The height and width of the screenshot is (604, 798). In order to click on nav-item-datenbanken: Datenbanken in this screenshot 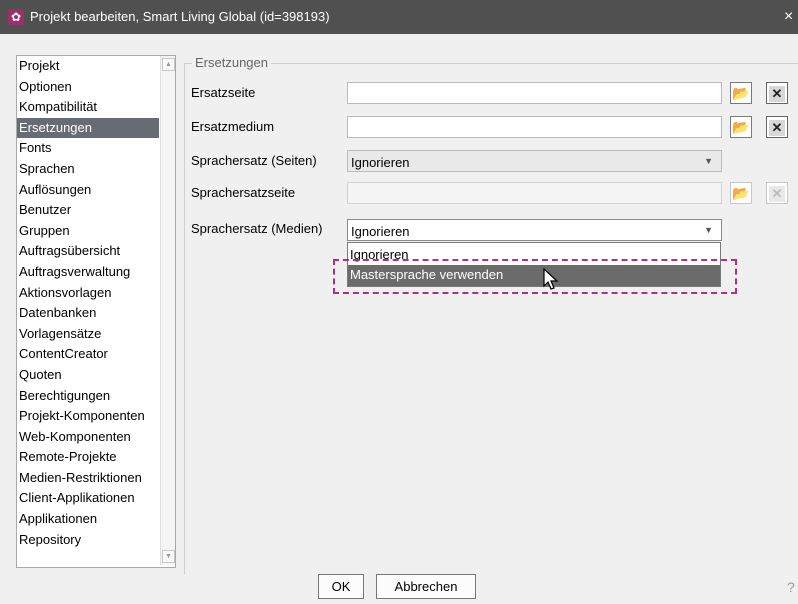, I will do `click(88, 313)`.